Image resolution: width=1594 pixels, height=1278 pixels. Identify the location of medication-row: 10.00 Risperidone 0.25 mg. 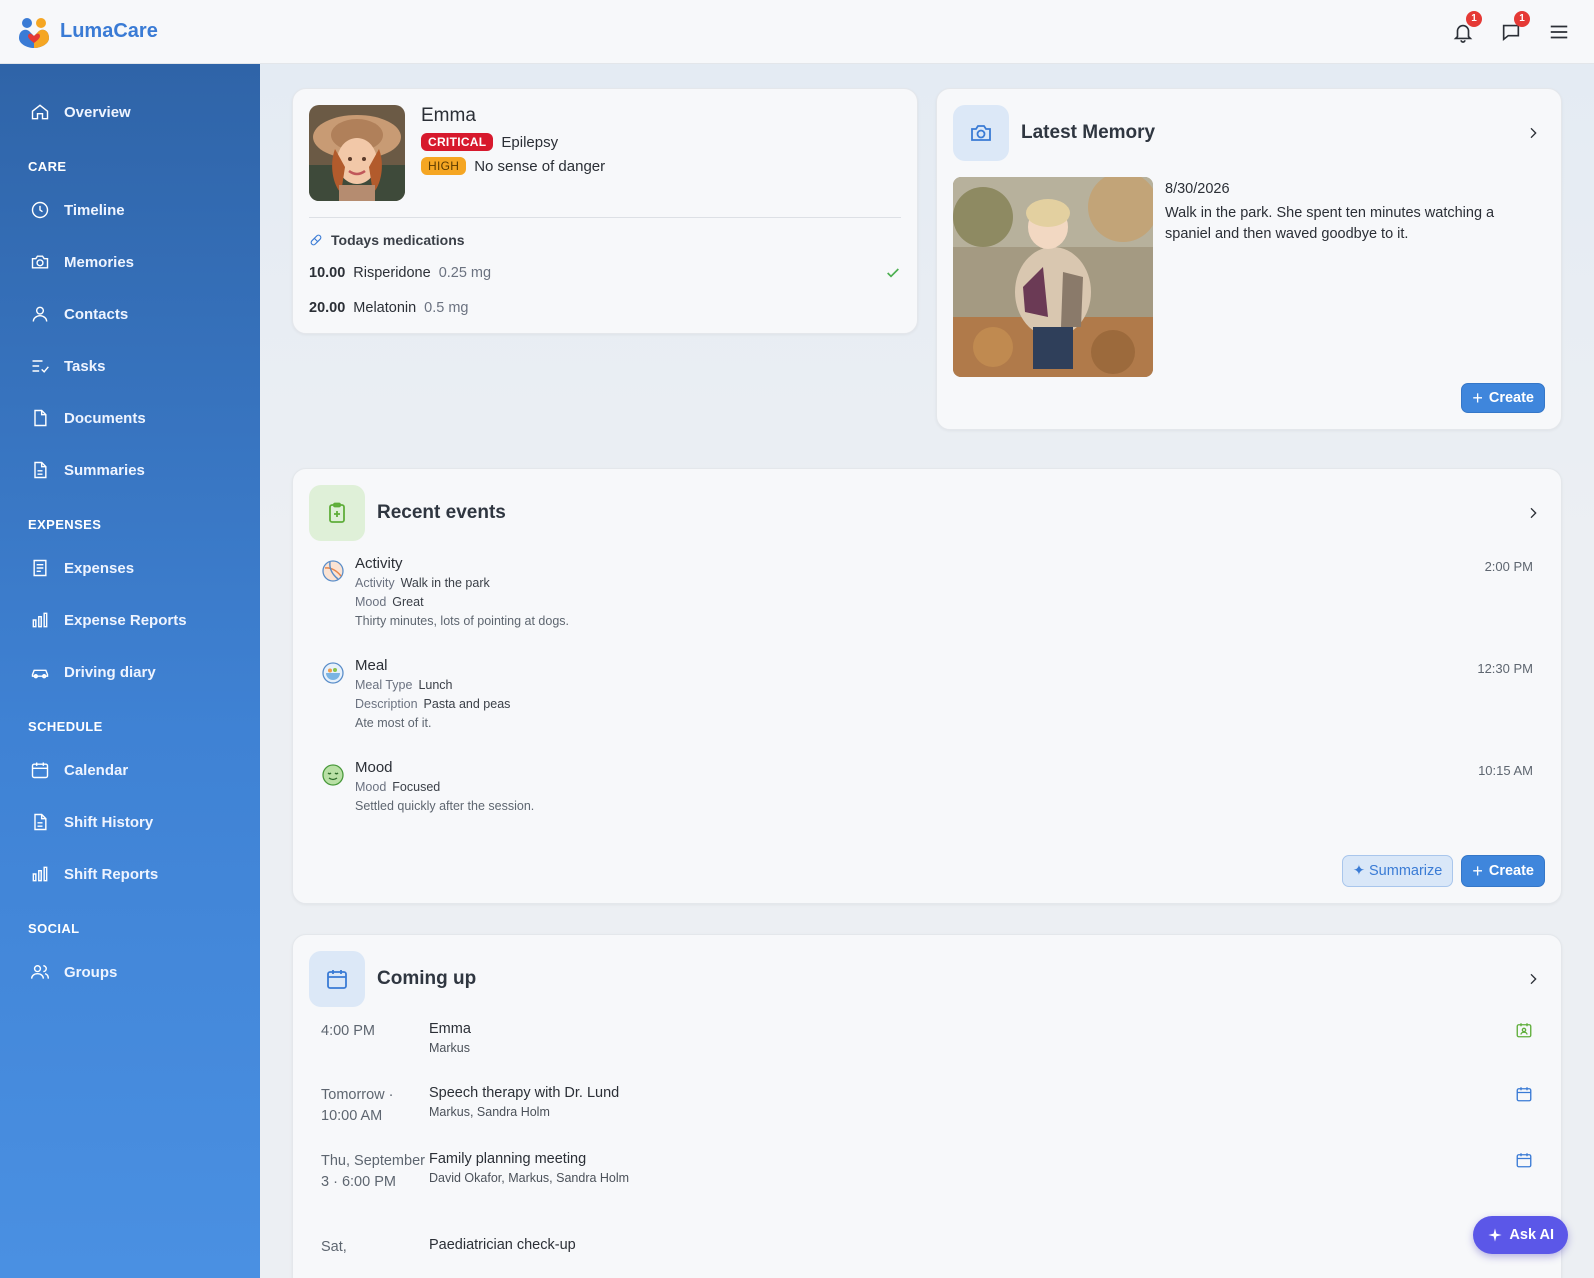
(605, 273).